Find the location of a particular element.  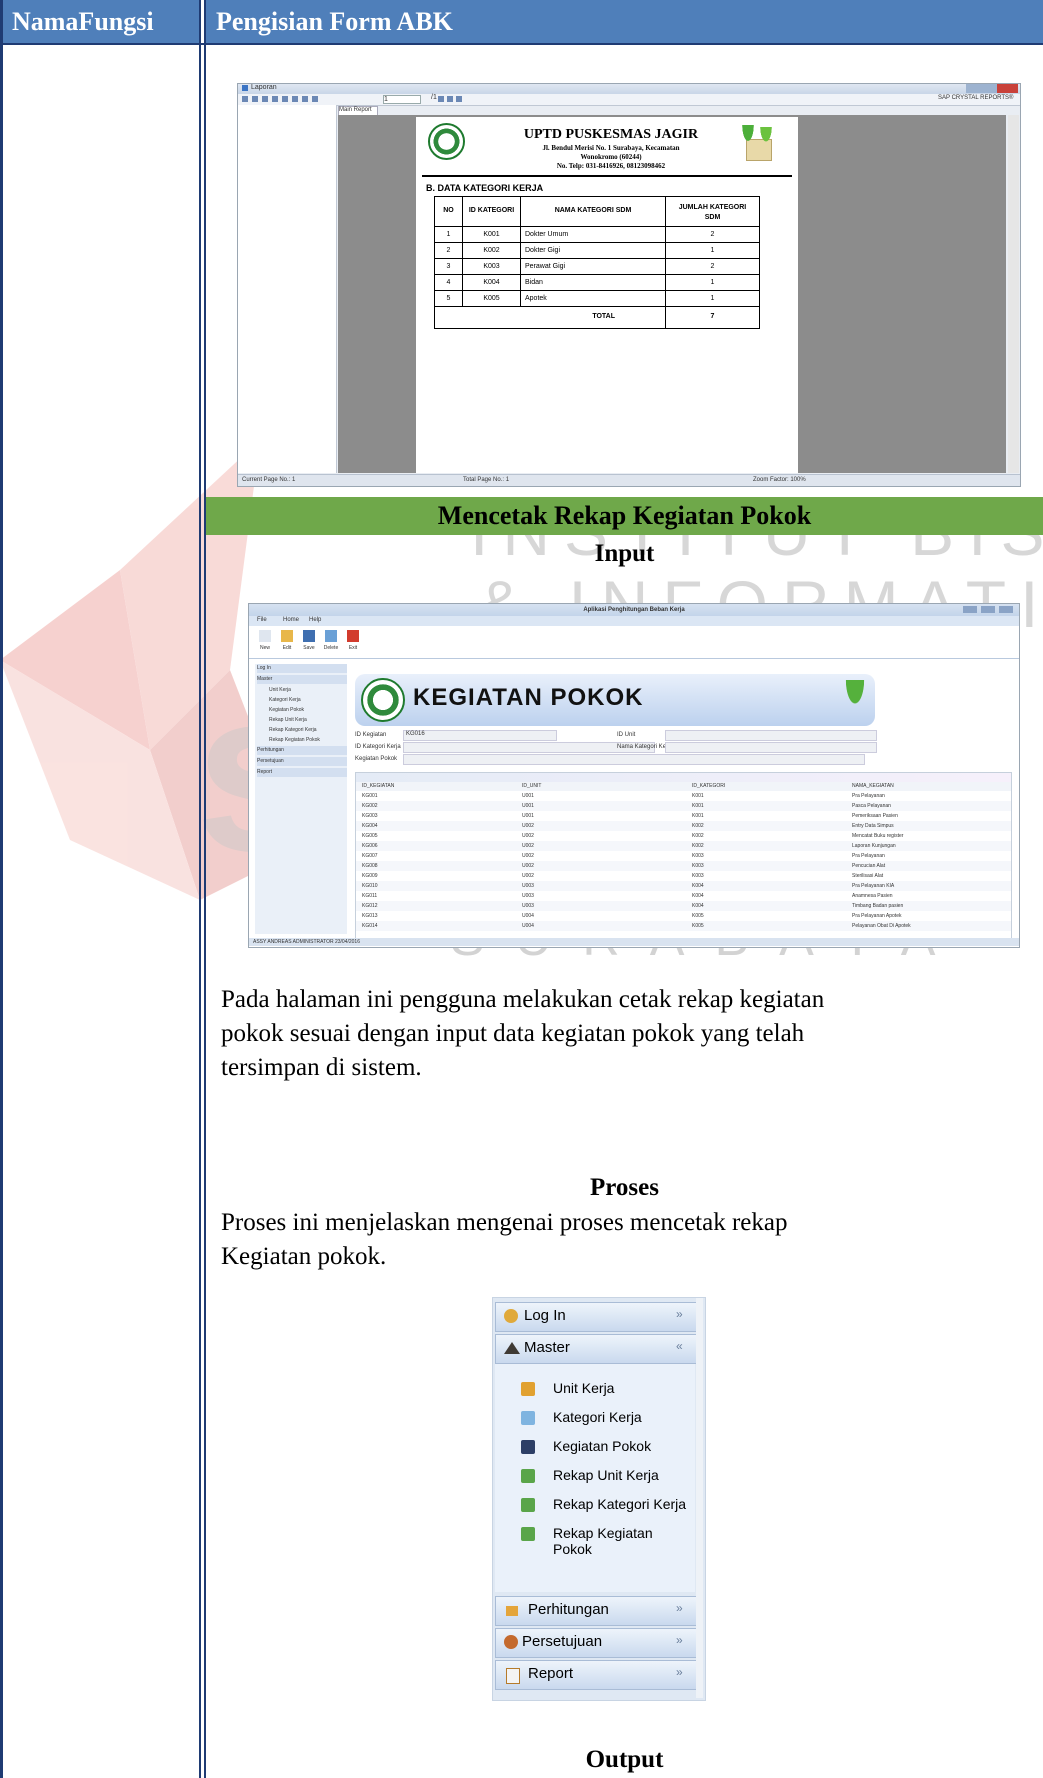

report-titlebar: Laporan is located at coordinates (629, 89).